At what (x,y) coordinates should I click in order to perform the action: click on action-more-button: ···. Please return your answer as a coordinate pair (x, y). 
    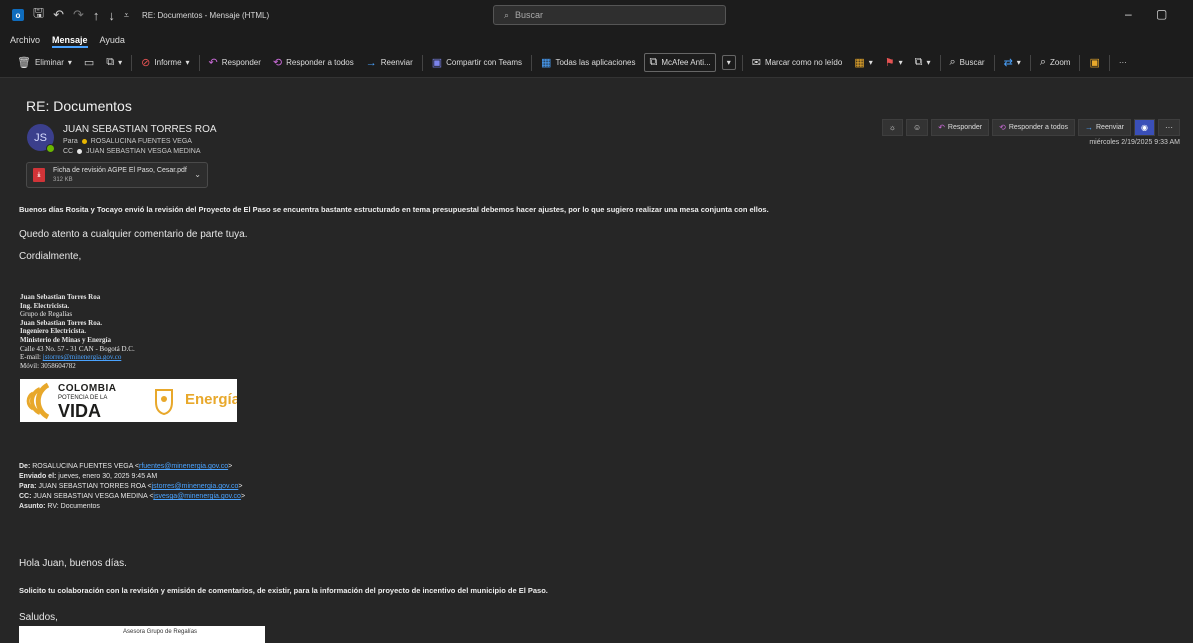
    Looking at the image, I should click on (1169, 127).